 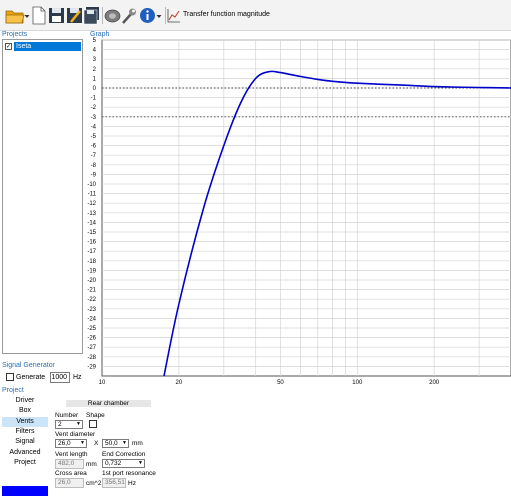 What do you see at coordinates (91, 329) in the screenshot?
I see `y-tick-label: -25` at bounding box center [91, 329].